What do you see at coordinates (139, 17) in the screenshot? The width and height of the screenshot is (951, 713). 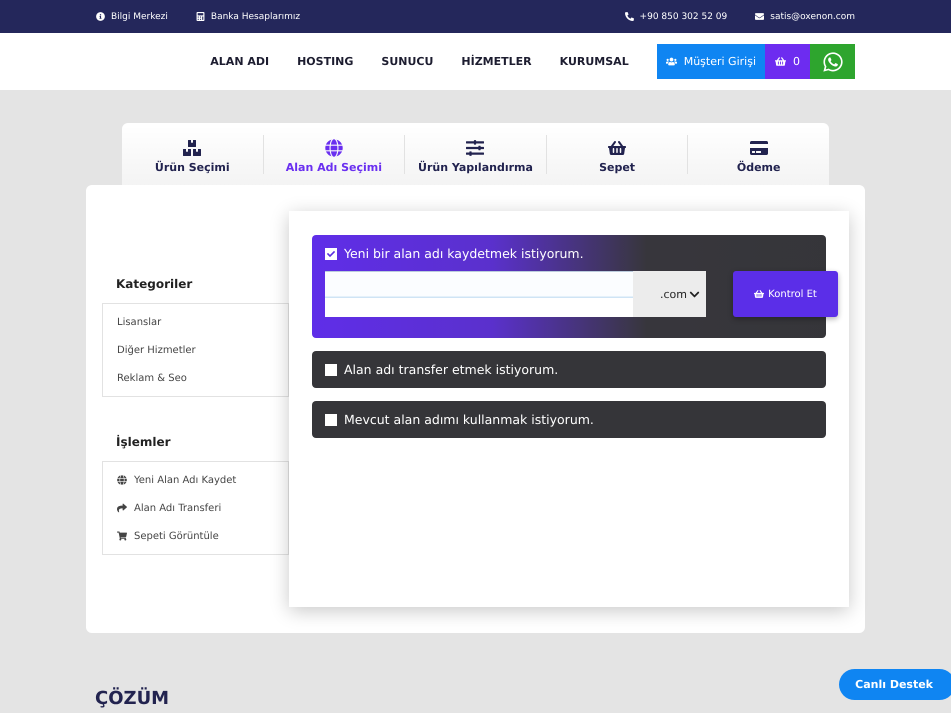 I see `topbar-link: Bilgi Merkezi` at bounding box center [139, 17].